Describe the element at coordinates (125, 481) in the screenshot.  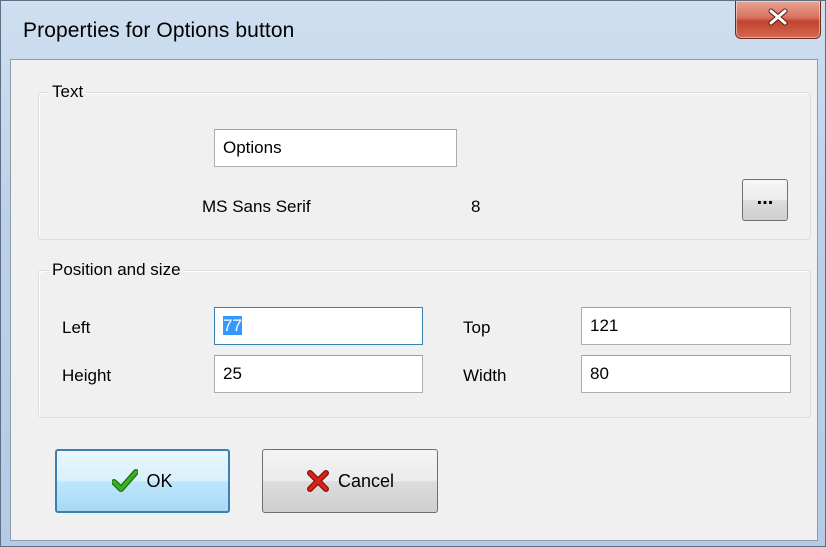
I see `checkmark-icon` at that location.